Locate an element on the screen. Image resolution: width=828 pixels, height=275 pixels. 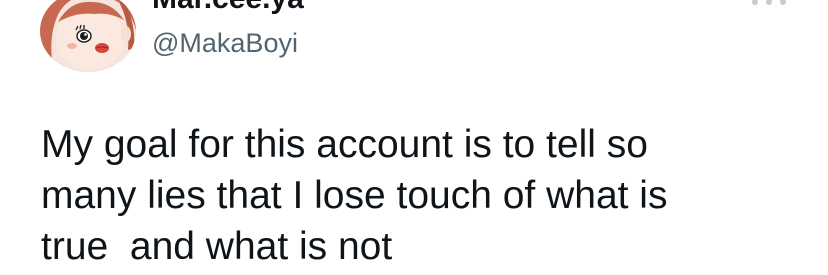
author-display-name: Mar.cee.ya is located at coordinates (228, 8).